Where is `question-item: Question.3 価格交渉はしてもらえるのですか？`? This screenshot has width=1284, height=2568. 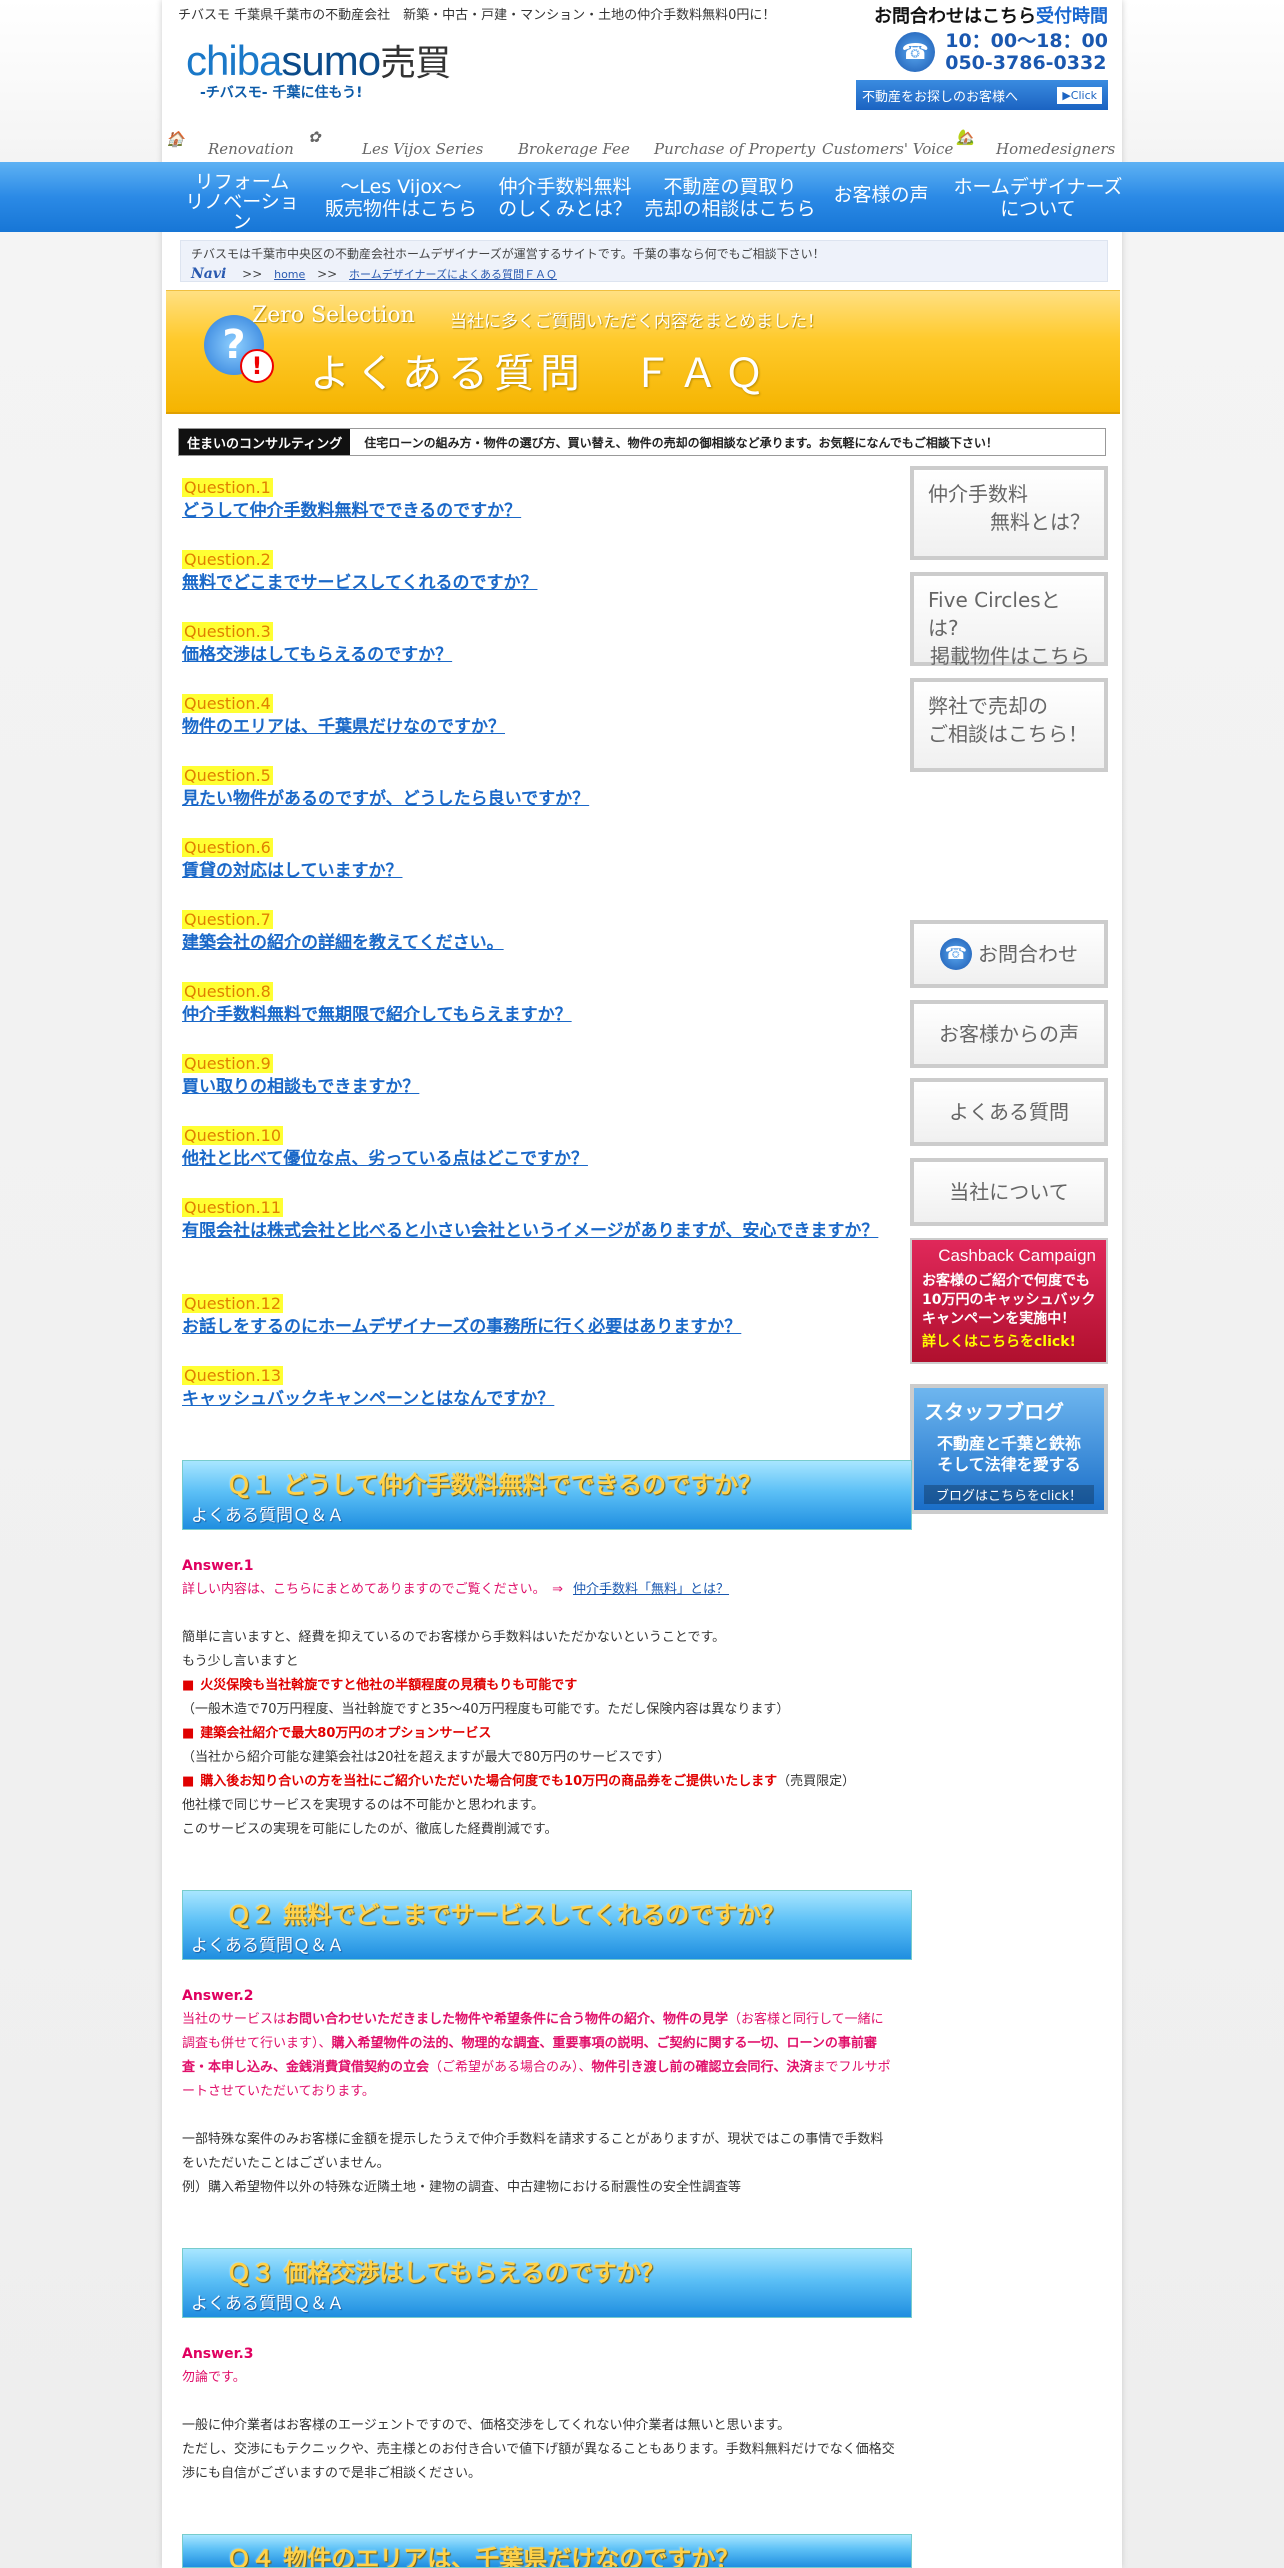
question-item: Question.3 価格交渉はしてもらえるのですか？ is located at coordinates (537, 658).